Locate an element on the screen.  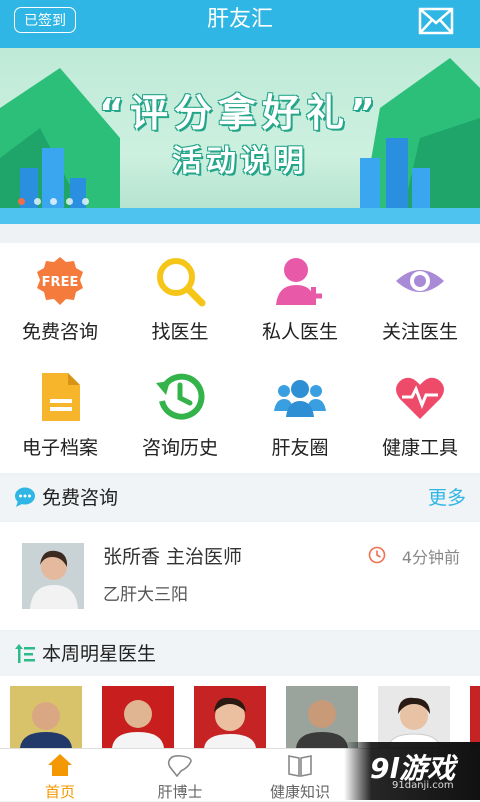
grid-item-free-consult: FREE 免费咨询 is located at coordinates (60, 299).